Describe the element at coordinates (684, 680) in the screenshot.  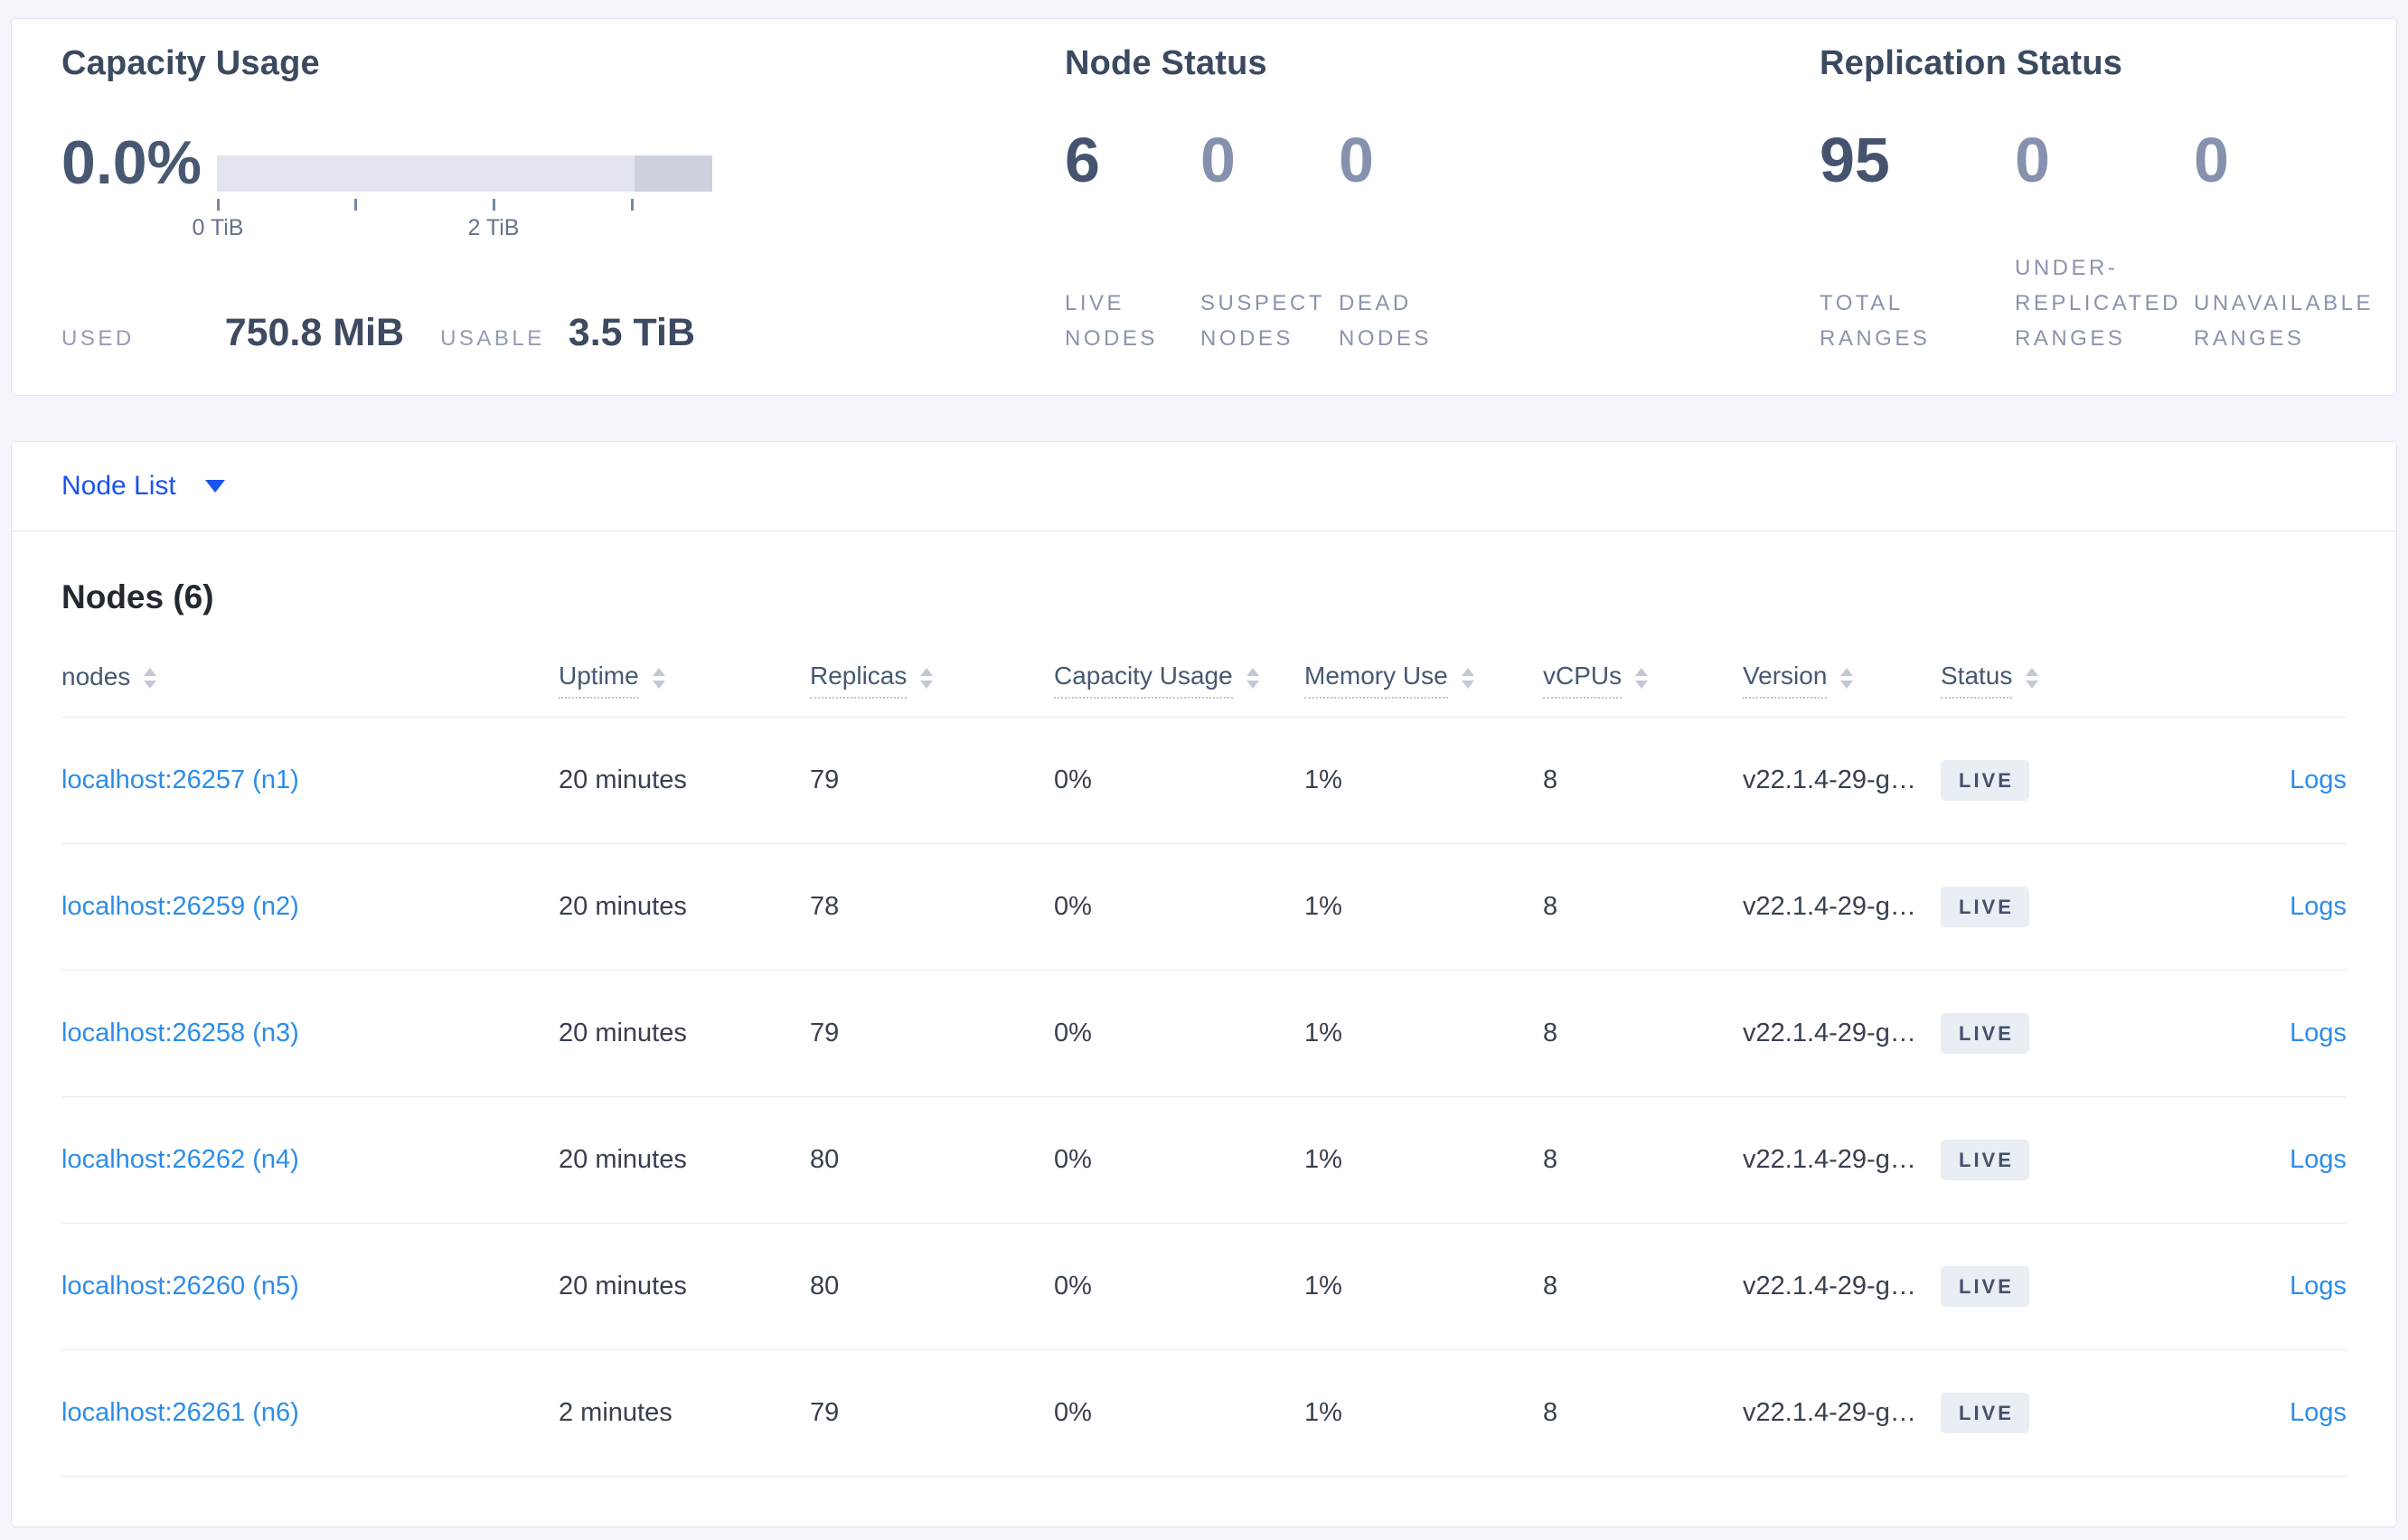
I see `column-header-uptime: Uptime` at that location.